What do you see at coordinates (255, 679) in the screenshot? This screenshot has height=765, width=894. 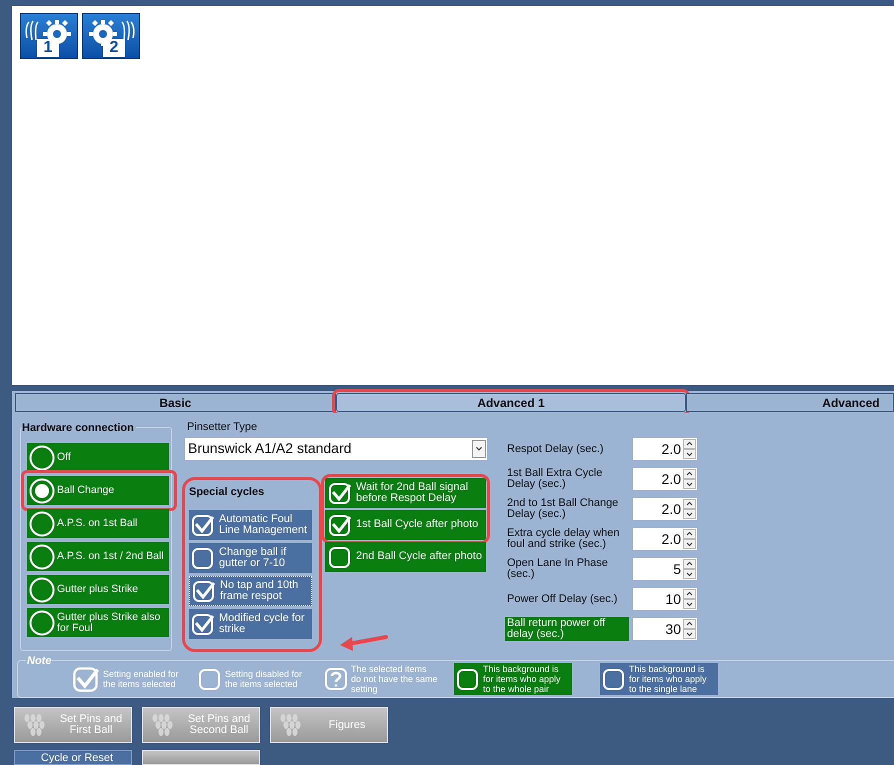 I see `legend-item: Setting disabled for the items selected` at bounding box center [255, 679].